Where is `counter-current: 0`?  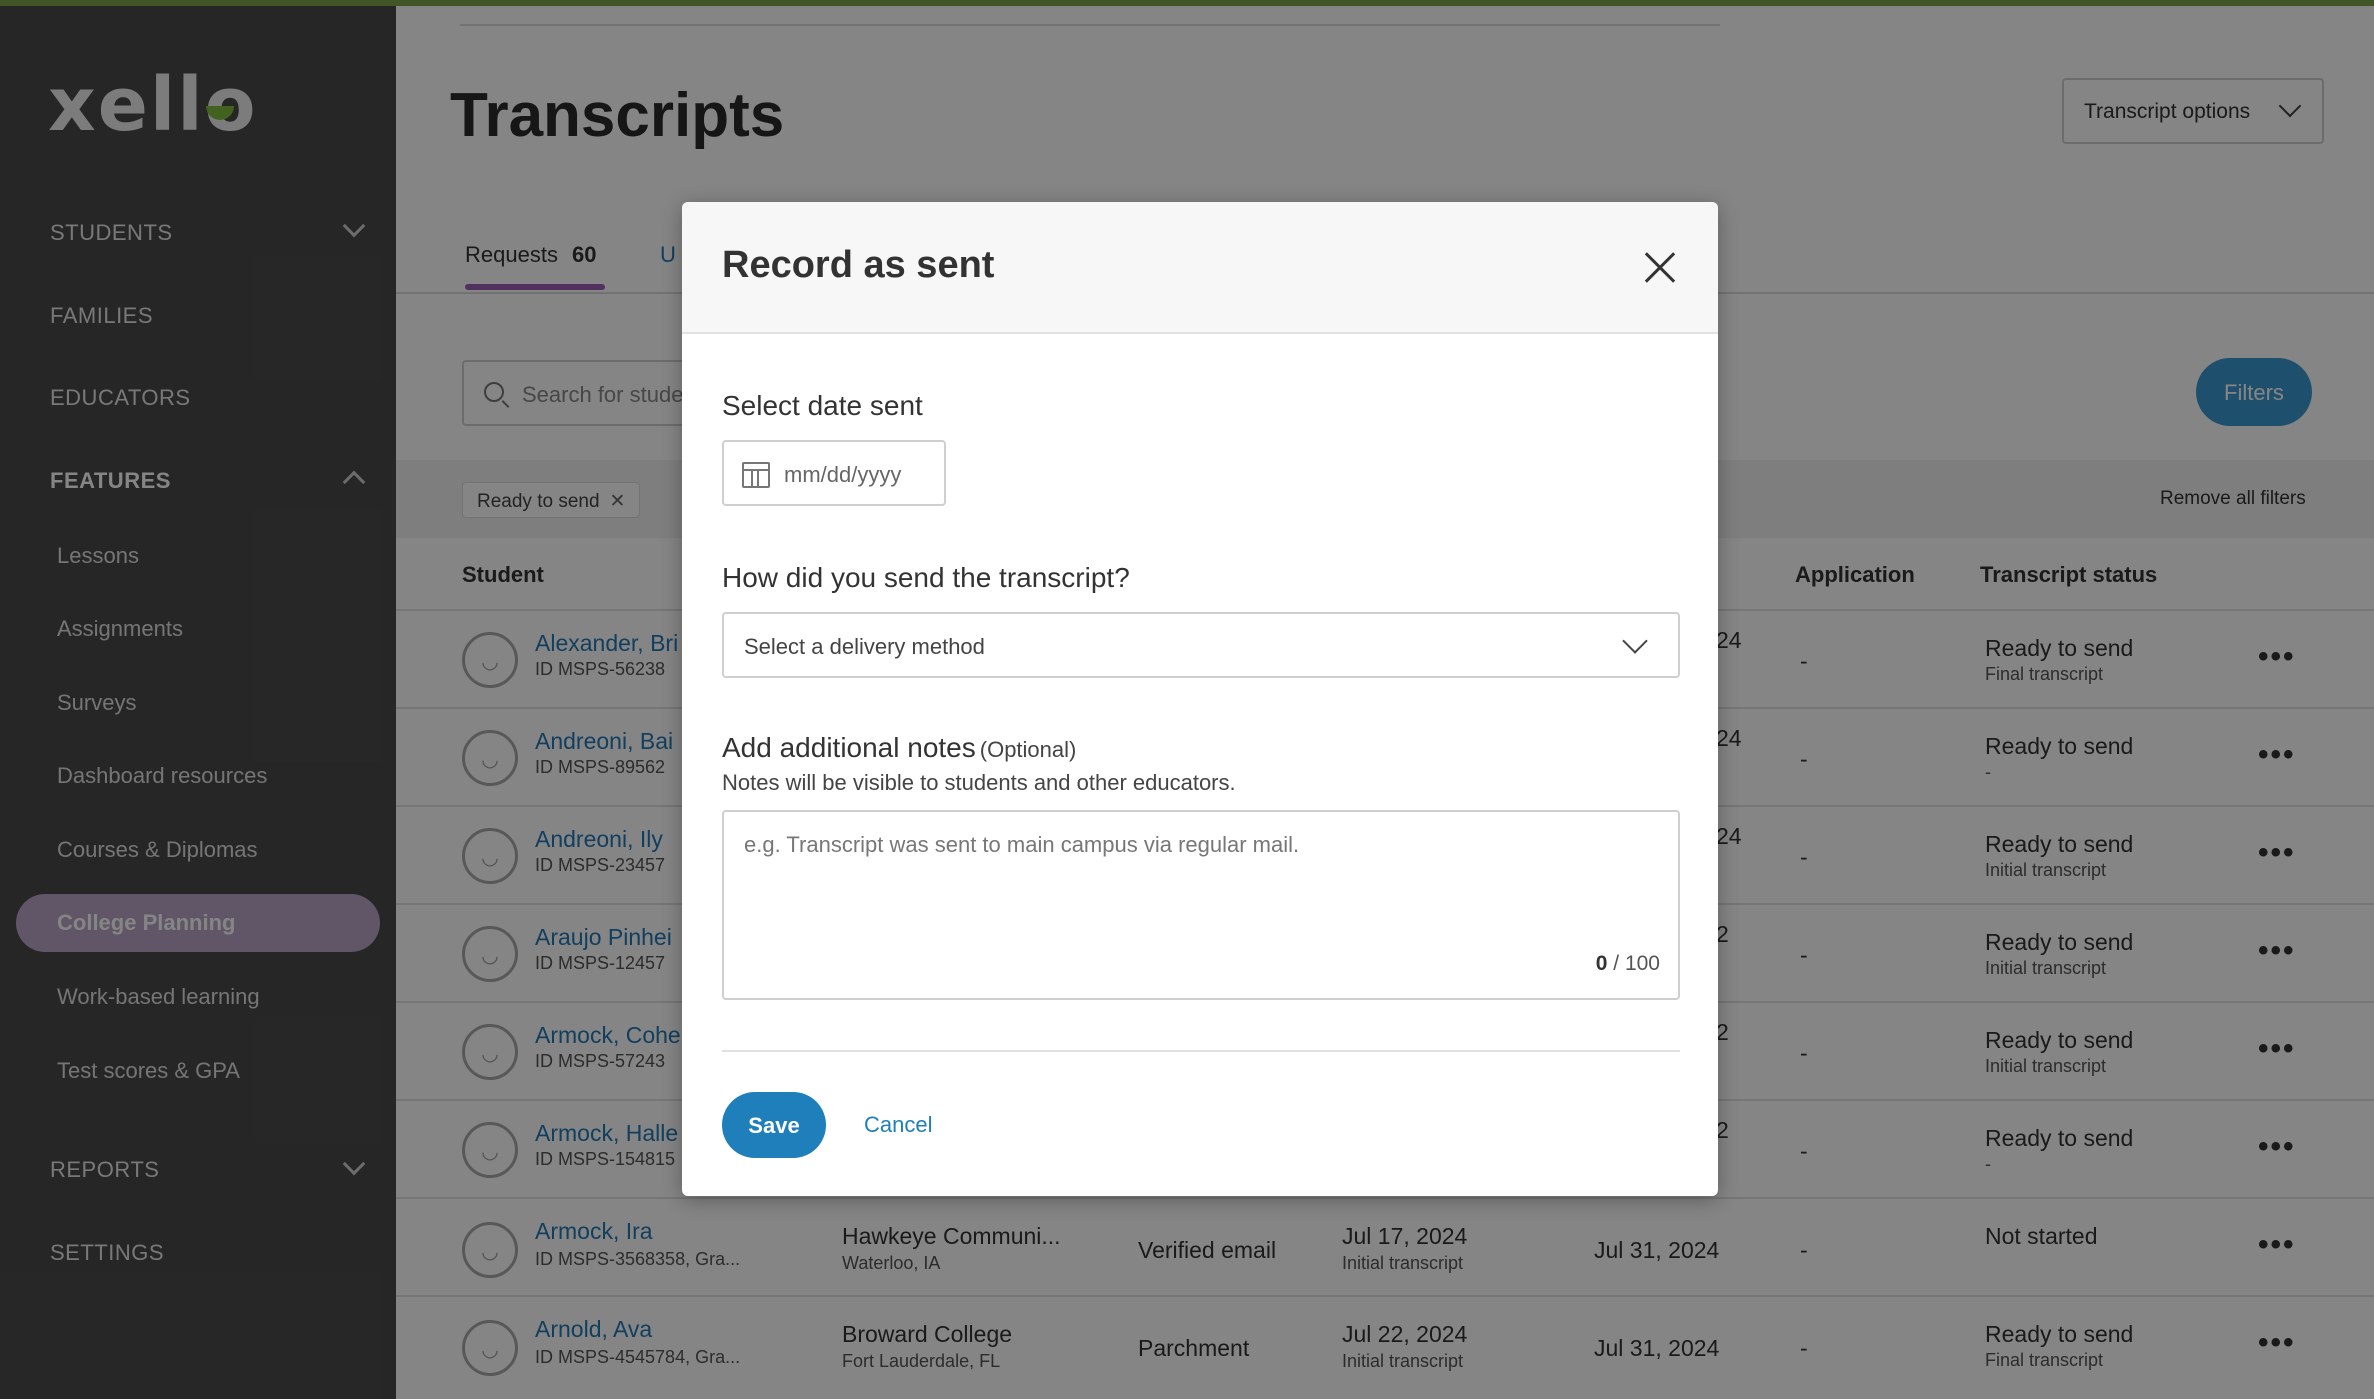 counter-current: 0 is located at coordinates (1601, 963).